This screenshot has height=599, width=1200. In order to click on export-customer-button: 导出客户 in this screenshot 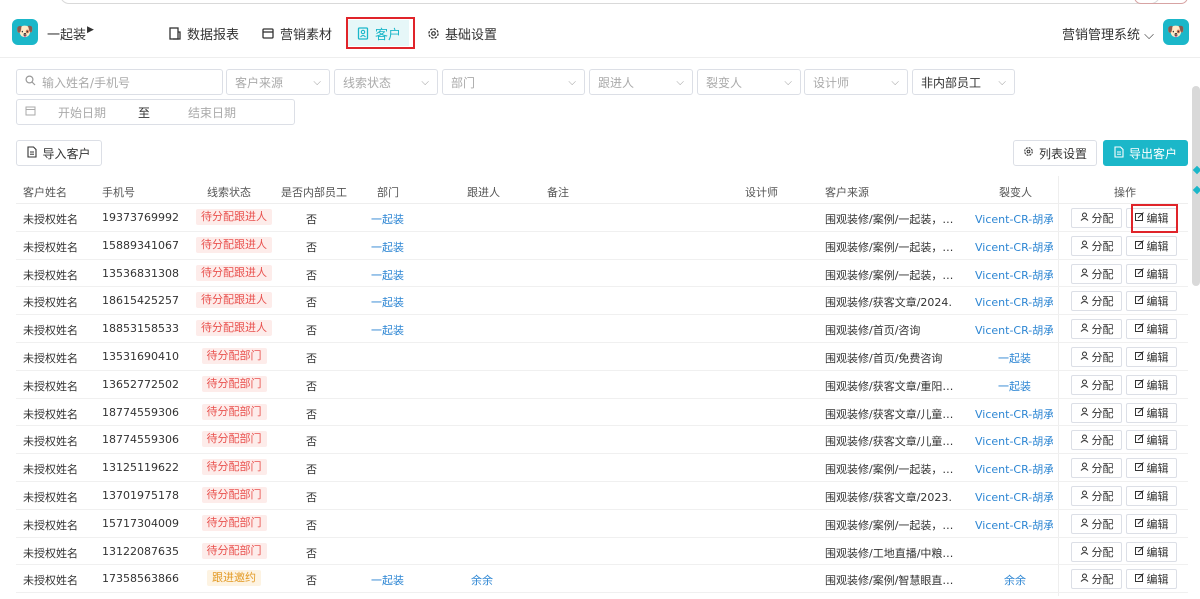, I will do `click(1145, 153)`.